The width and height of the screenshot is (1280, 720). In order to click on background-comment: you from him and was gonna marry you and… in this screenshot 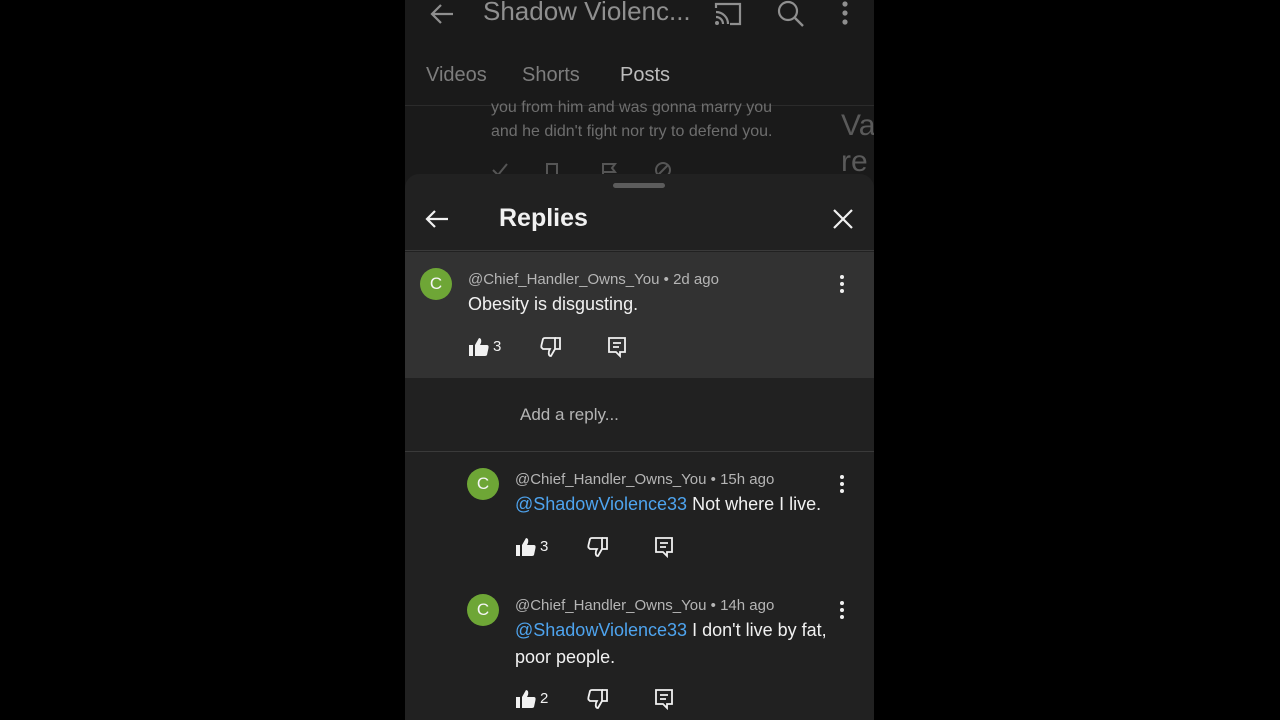, I will do `click(656, 120)`.